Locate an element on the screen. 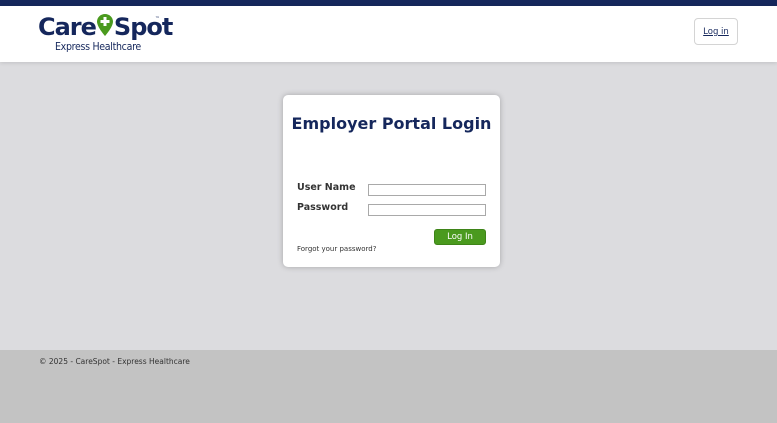 Image resolution: width=777 pixels, height=423 pixels. password-input is located at coordinates (427, 210).